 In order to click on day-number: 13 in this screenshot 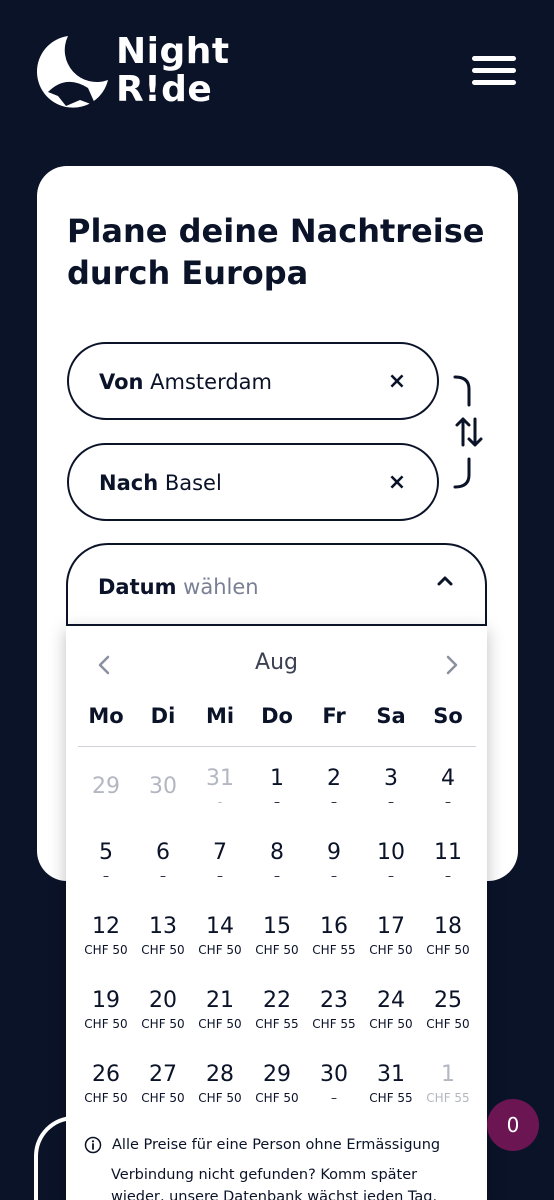, I will do `click(163, 926)`.